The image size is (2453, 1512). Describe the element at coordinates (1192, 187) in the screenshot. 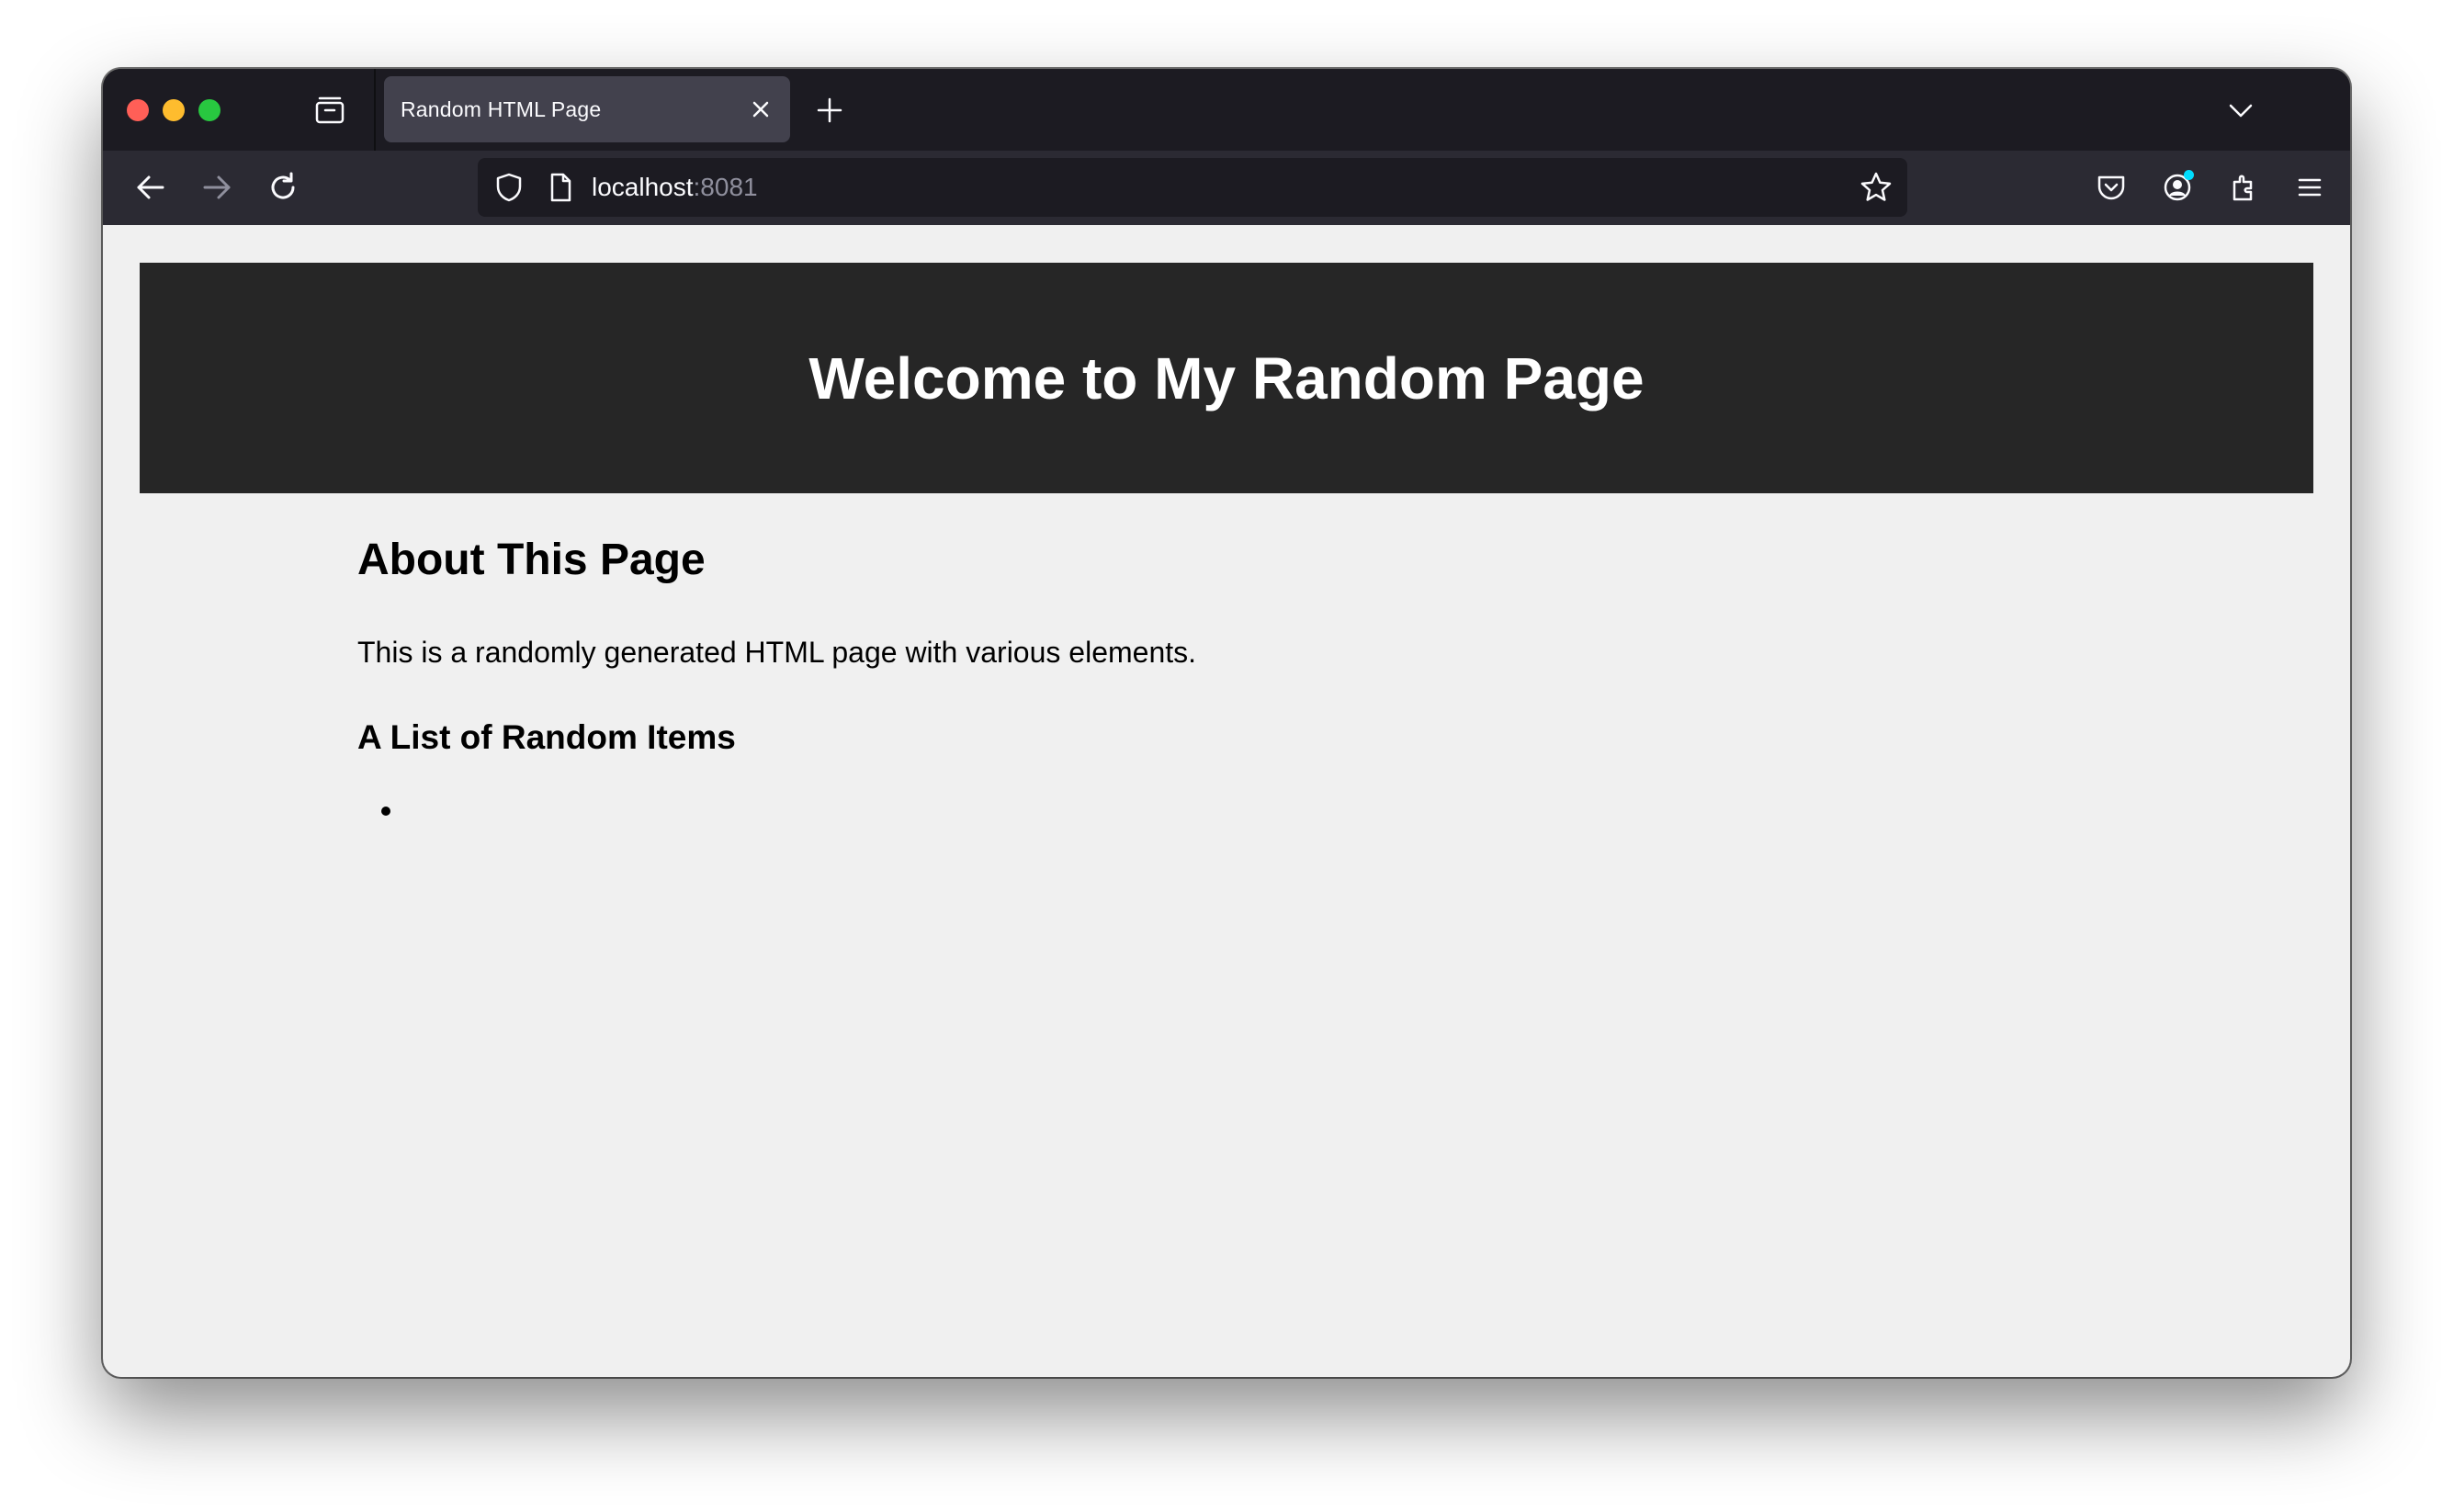

I see `url-bar: localhost:8081` at that location.